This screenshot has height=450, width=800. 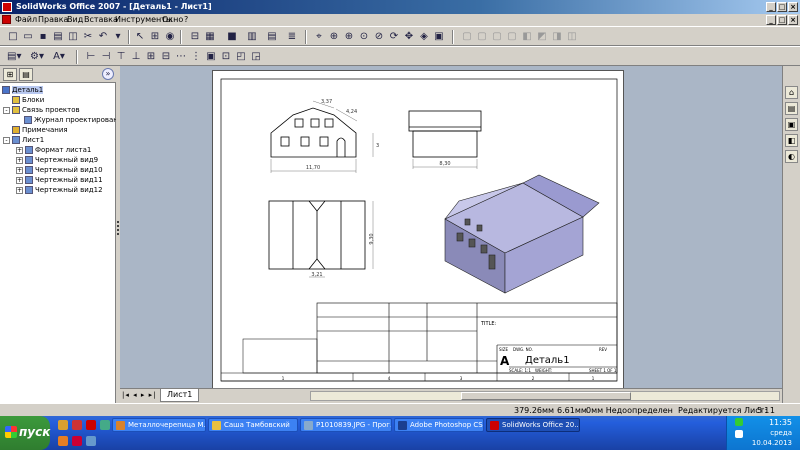 I want to click on align-middle-icon: ⊟, so click(x=166, y=57).